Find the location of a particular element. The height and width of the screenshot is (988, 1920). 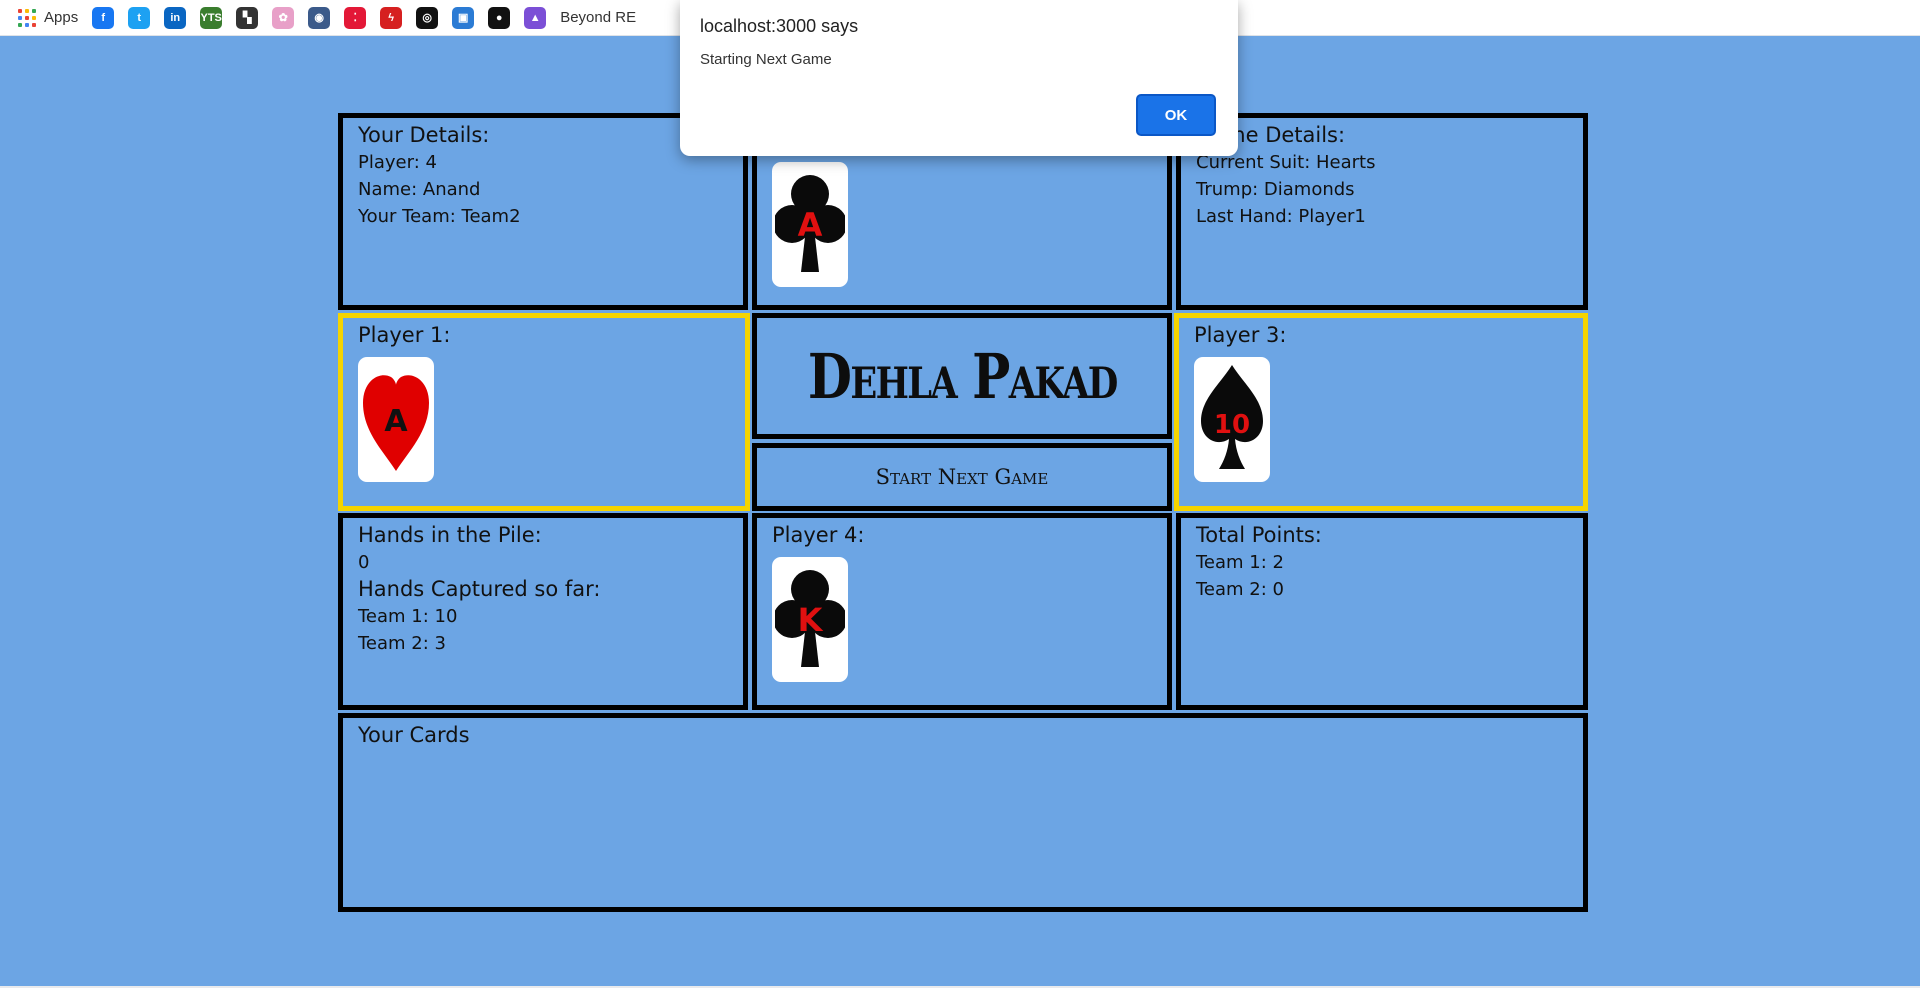

title-panel: Dehla Pakad is located at coordinates (962, 376).